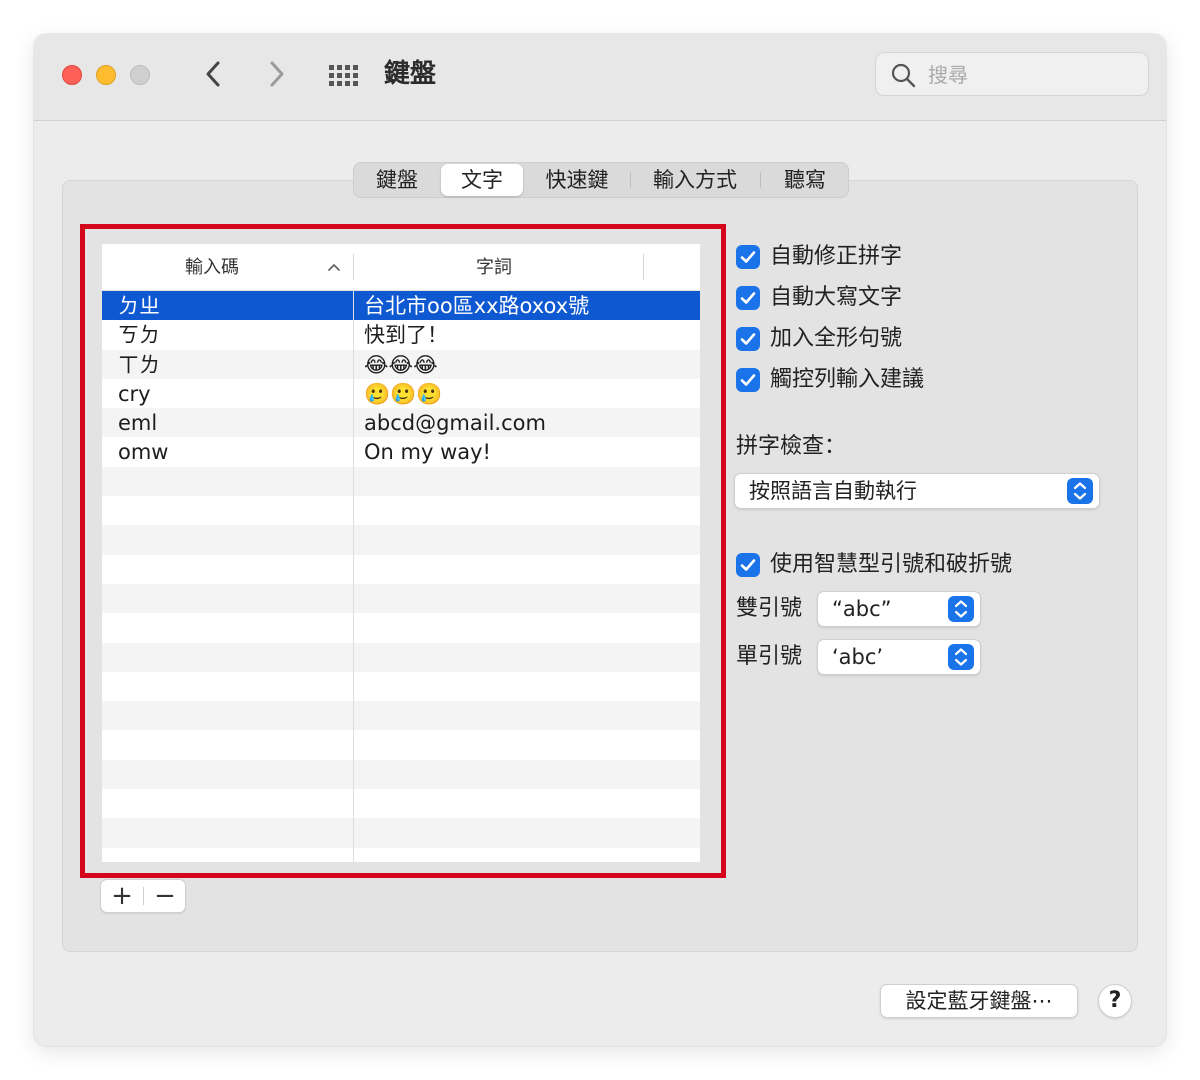 This screenshot has width=1200, height=1080. What do you see at coordinates (403, 393) in the screenshot?
I see `phrase-cell: 🥲🥲🥲` at bounding box center [403, 393].